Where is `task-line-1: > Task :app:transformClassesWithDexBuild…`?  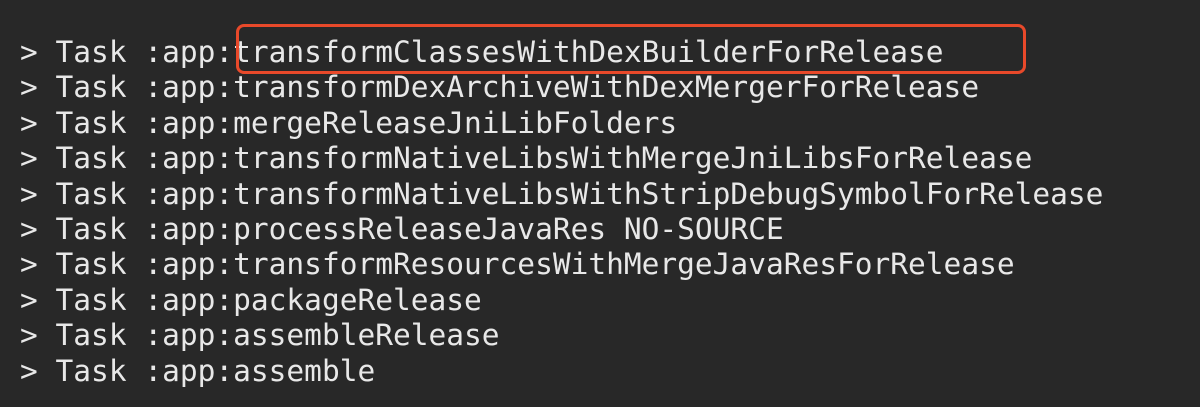
task-line-1: > Task :app:transformClassesWithDexBuild… is located at coordinates (610, 52).